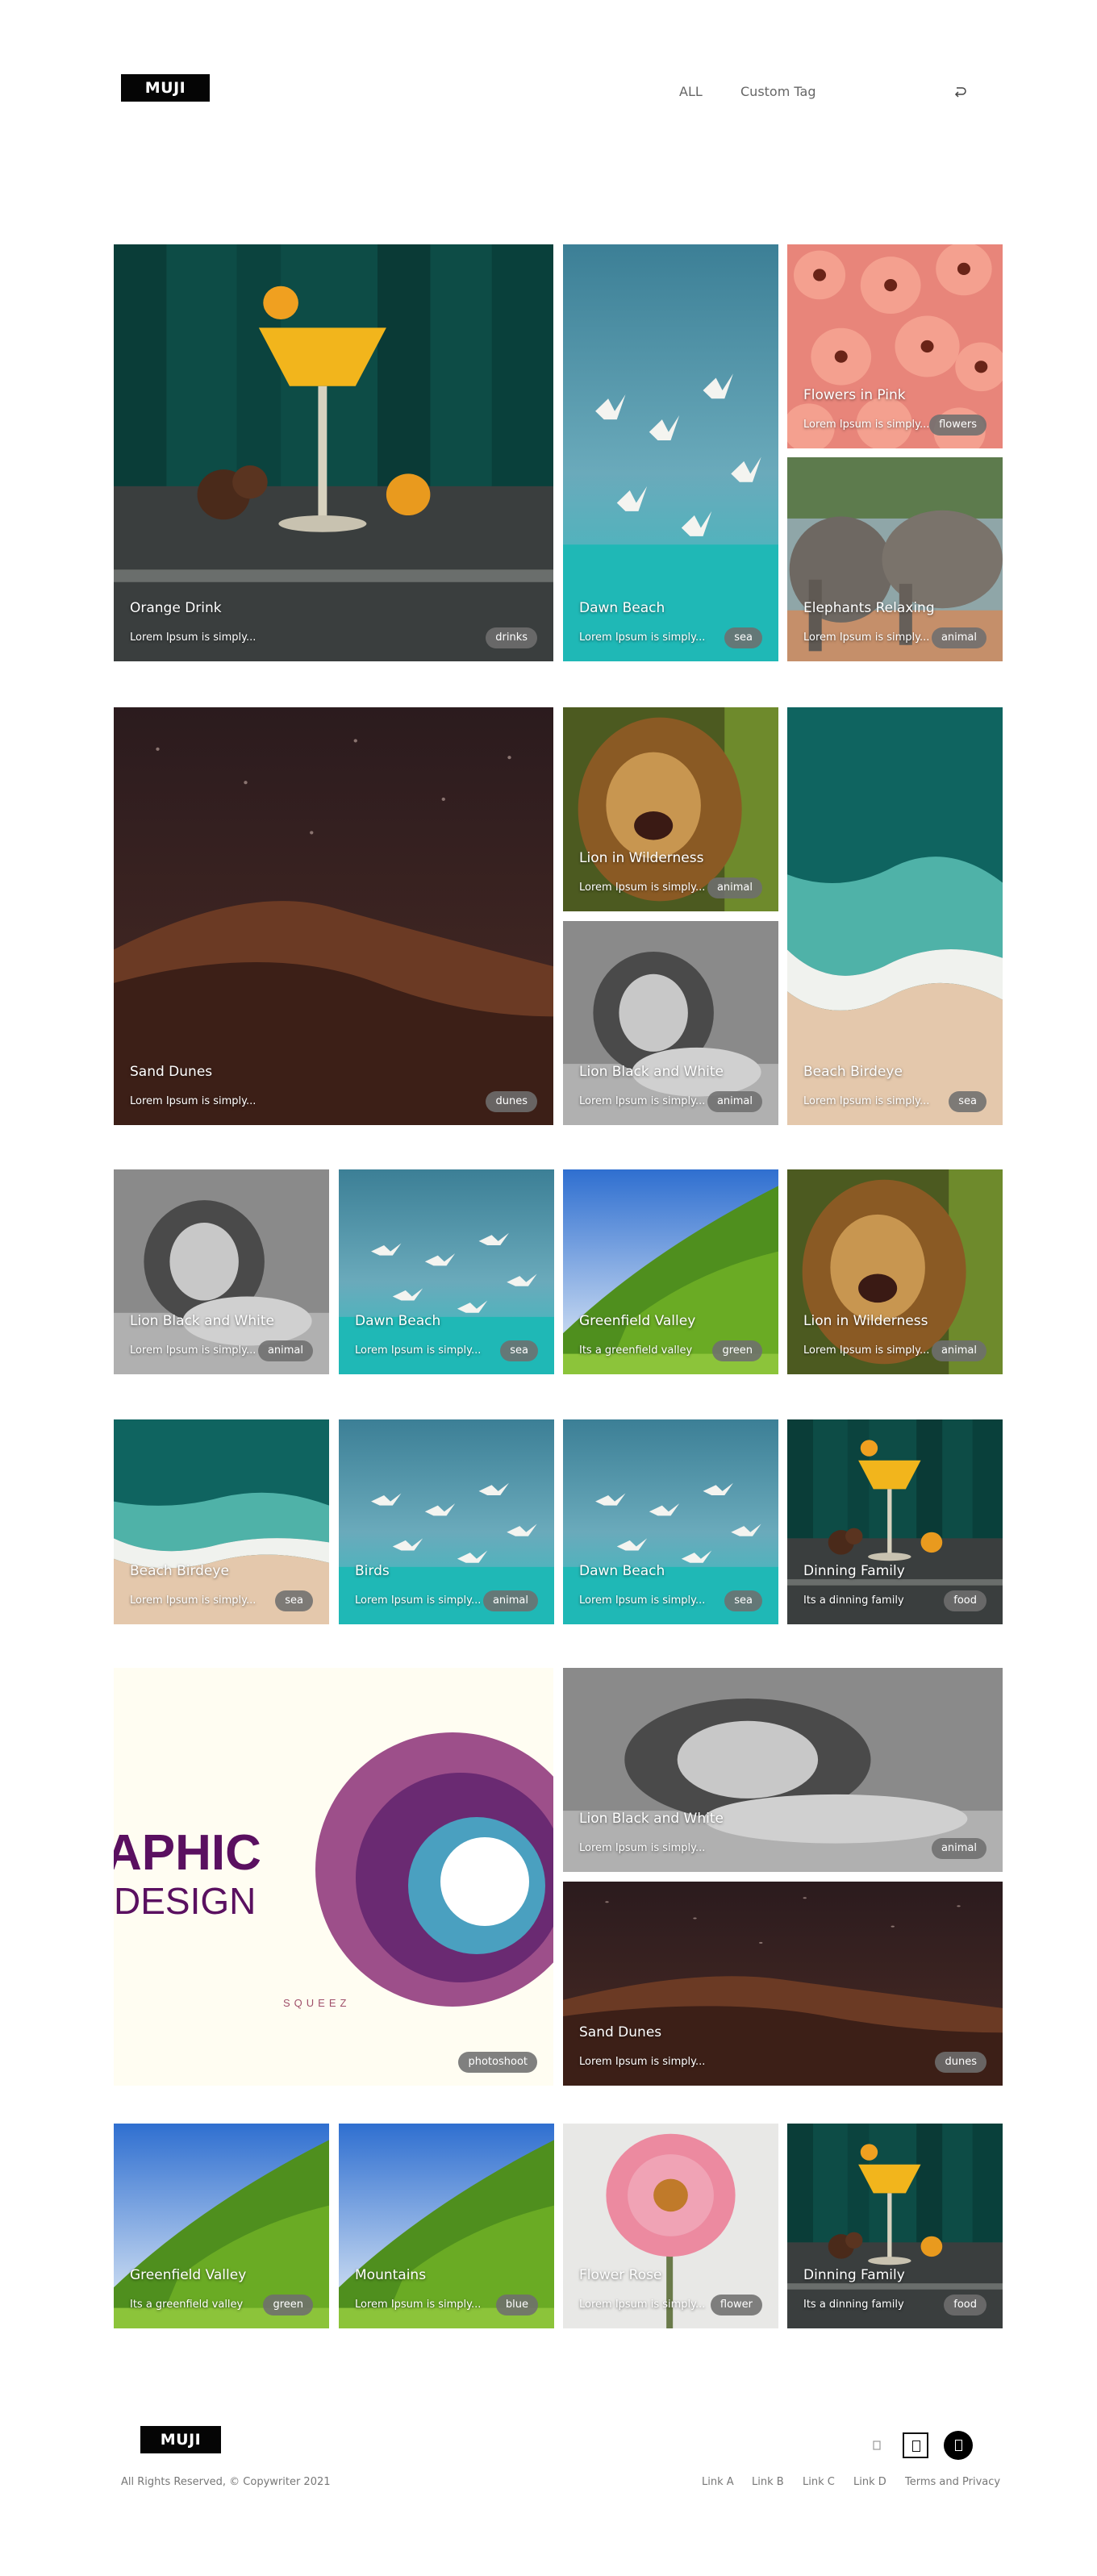  I want to click on card-tag-badge: blue, so click(516, 2305).